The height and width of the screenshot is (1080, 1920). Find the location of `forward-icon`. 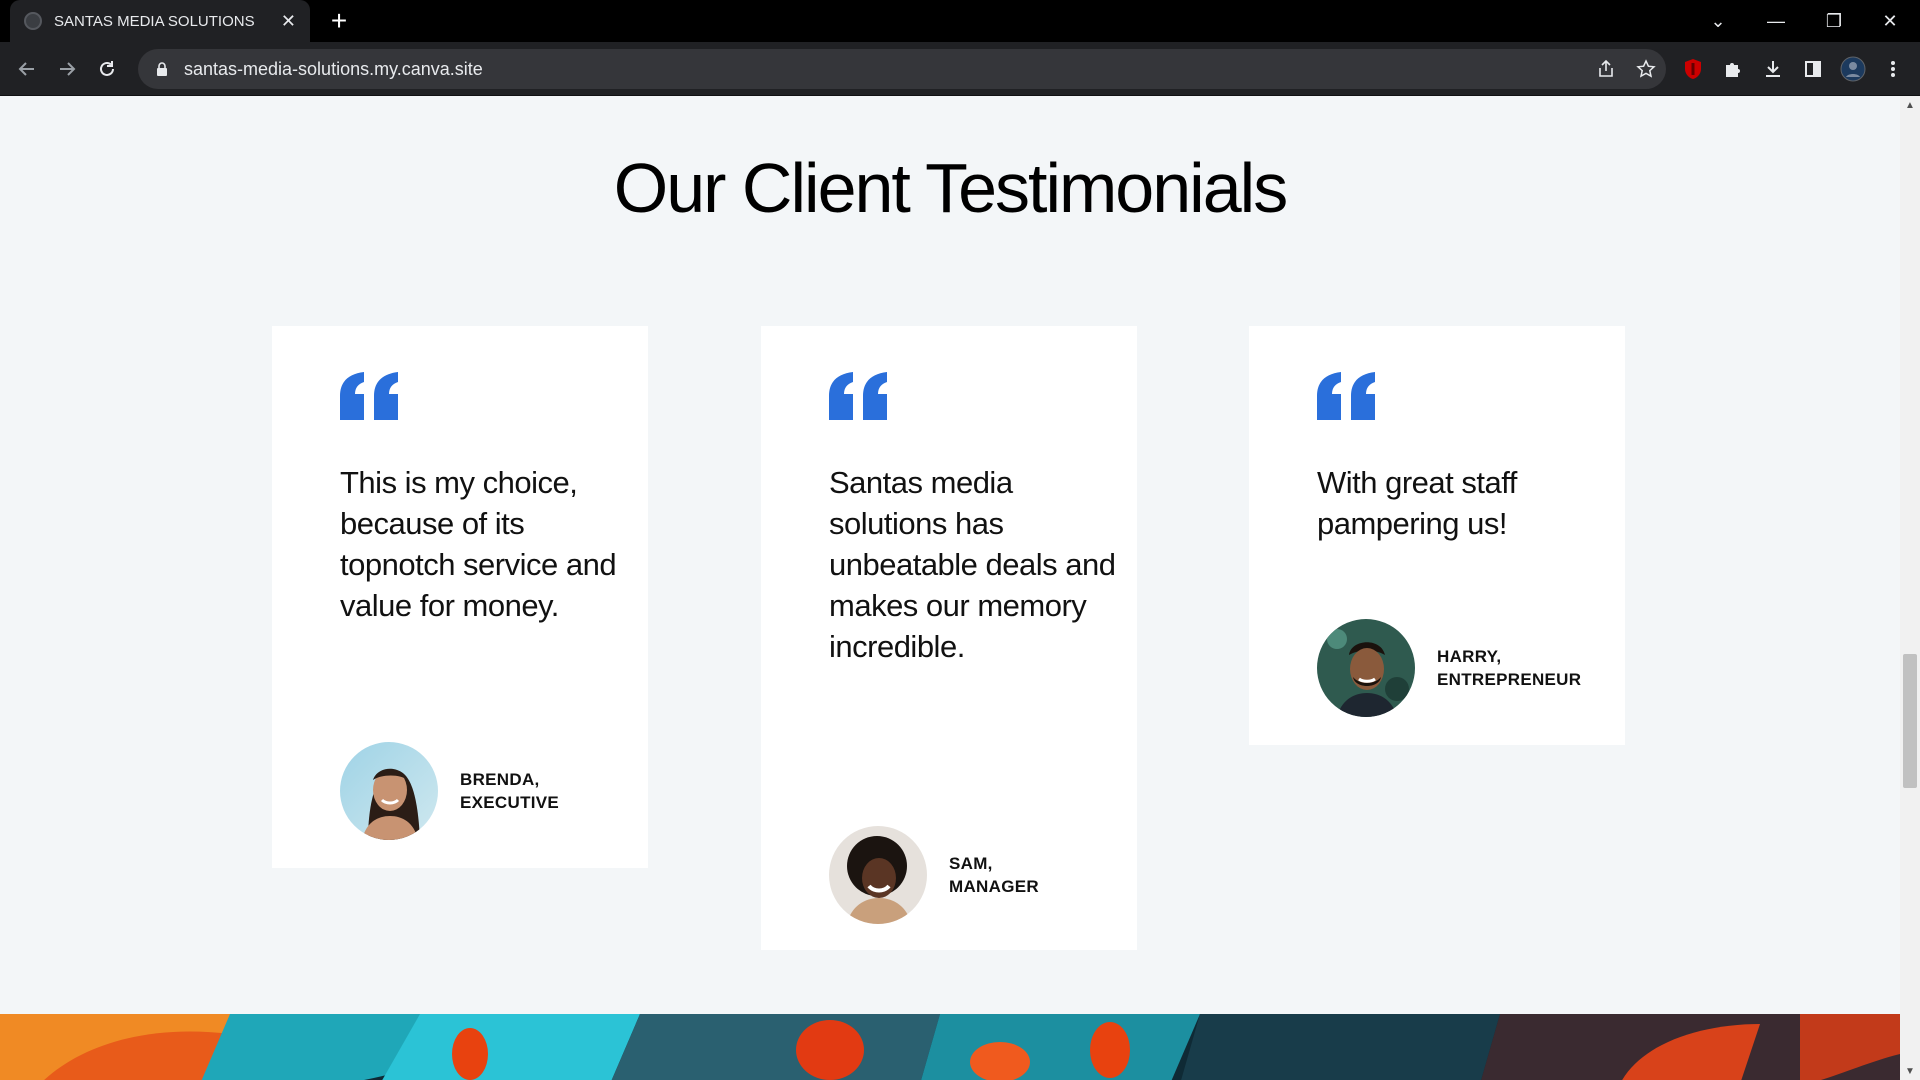

forward-icon is located at coordinates (67, 69).